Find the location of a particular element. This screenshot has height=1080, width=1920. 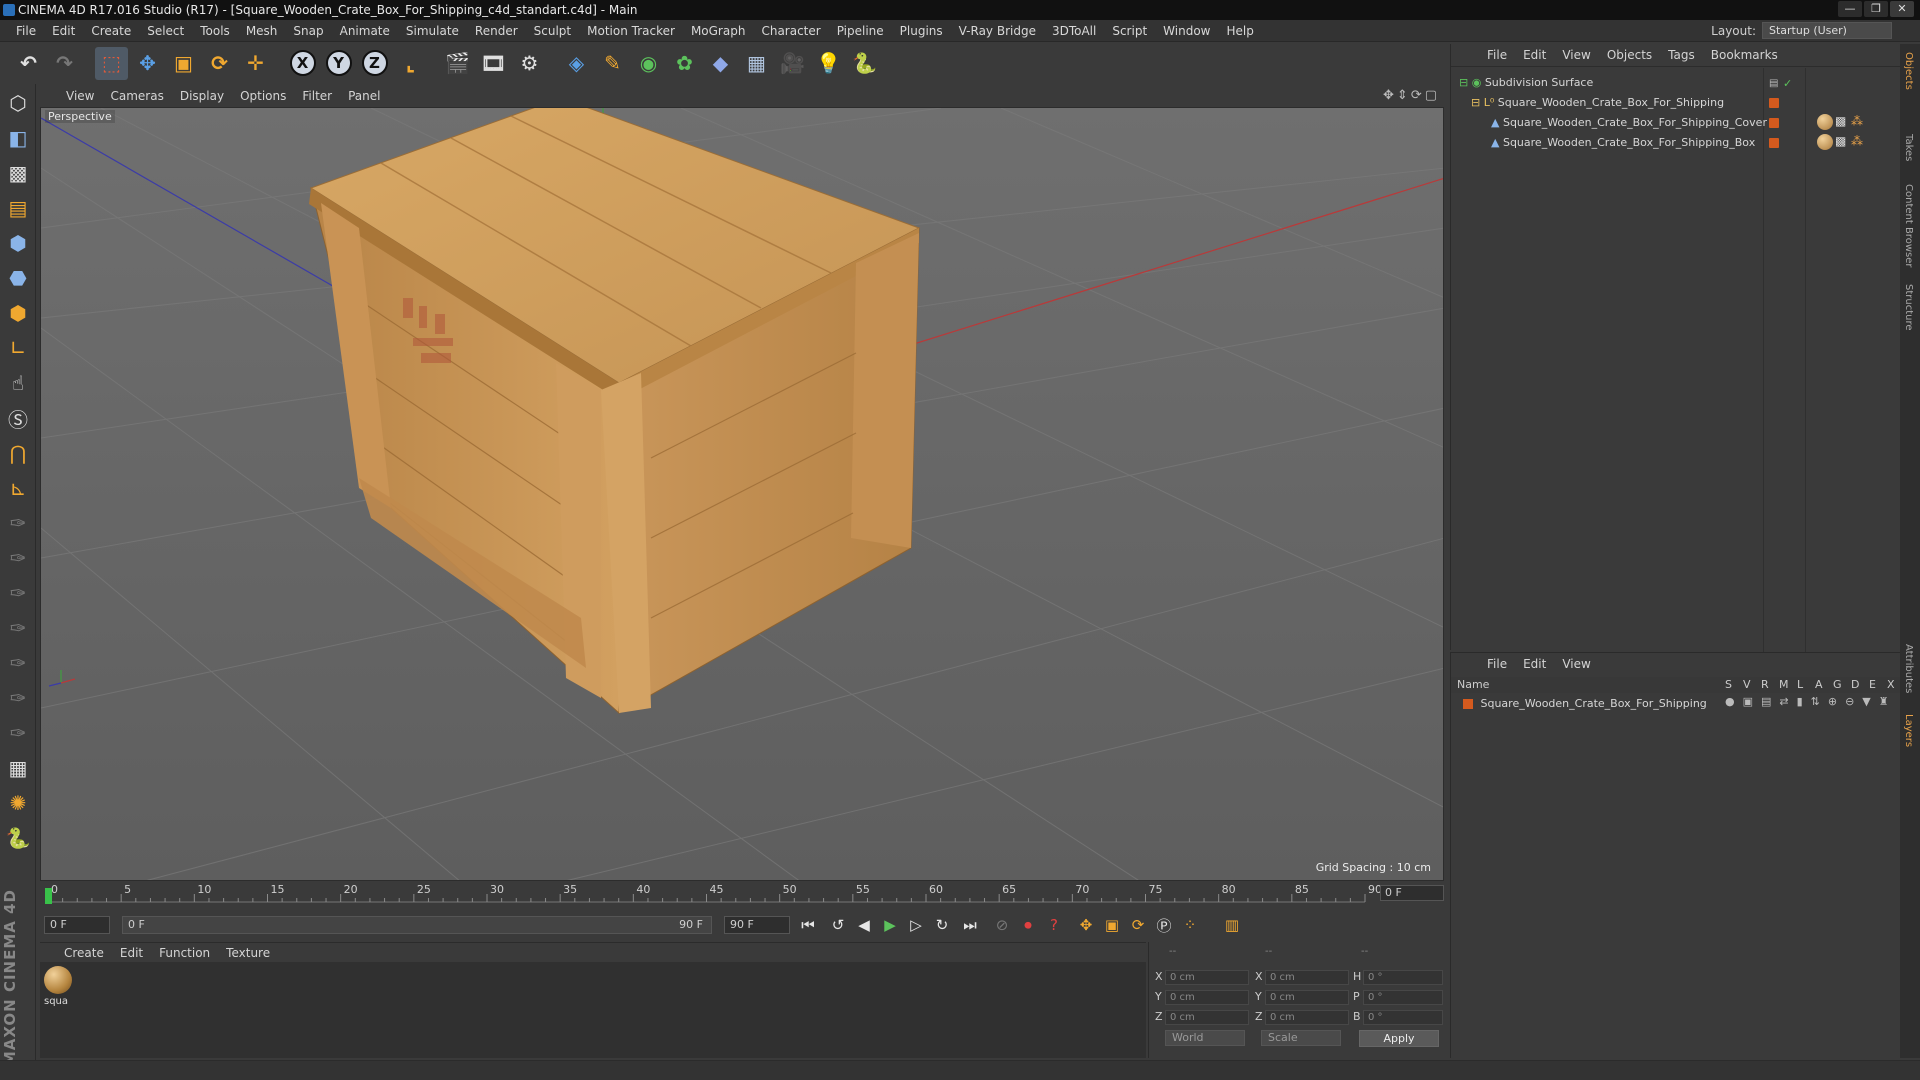

menu-sculpt: Sculpt is located at coordinates (552, 31).